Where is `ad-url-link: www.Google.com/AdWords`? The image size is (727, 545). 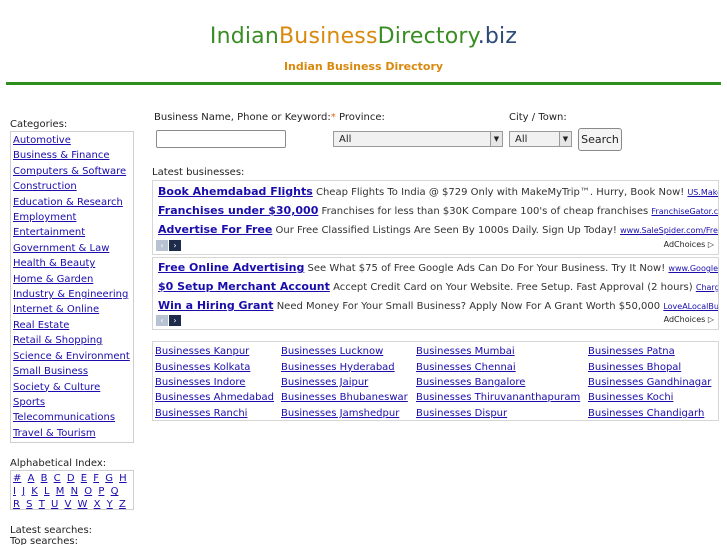
ad-url-link: www.Google.com/AdWords is located at coordinates (693, 268).